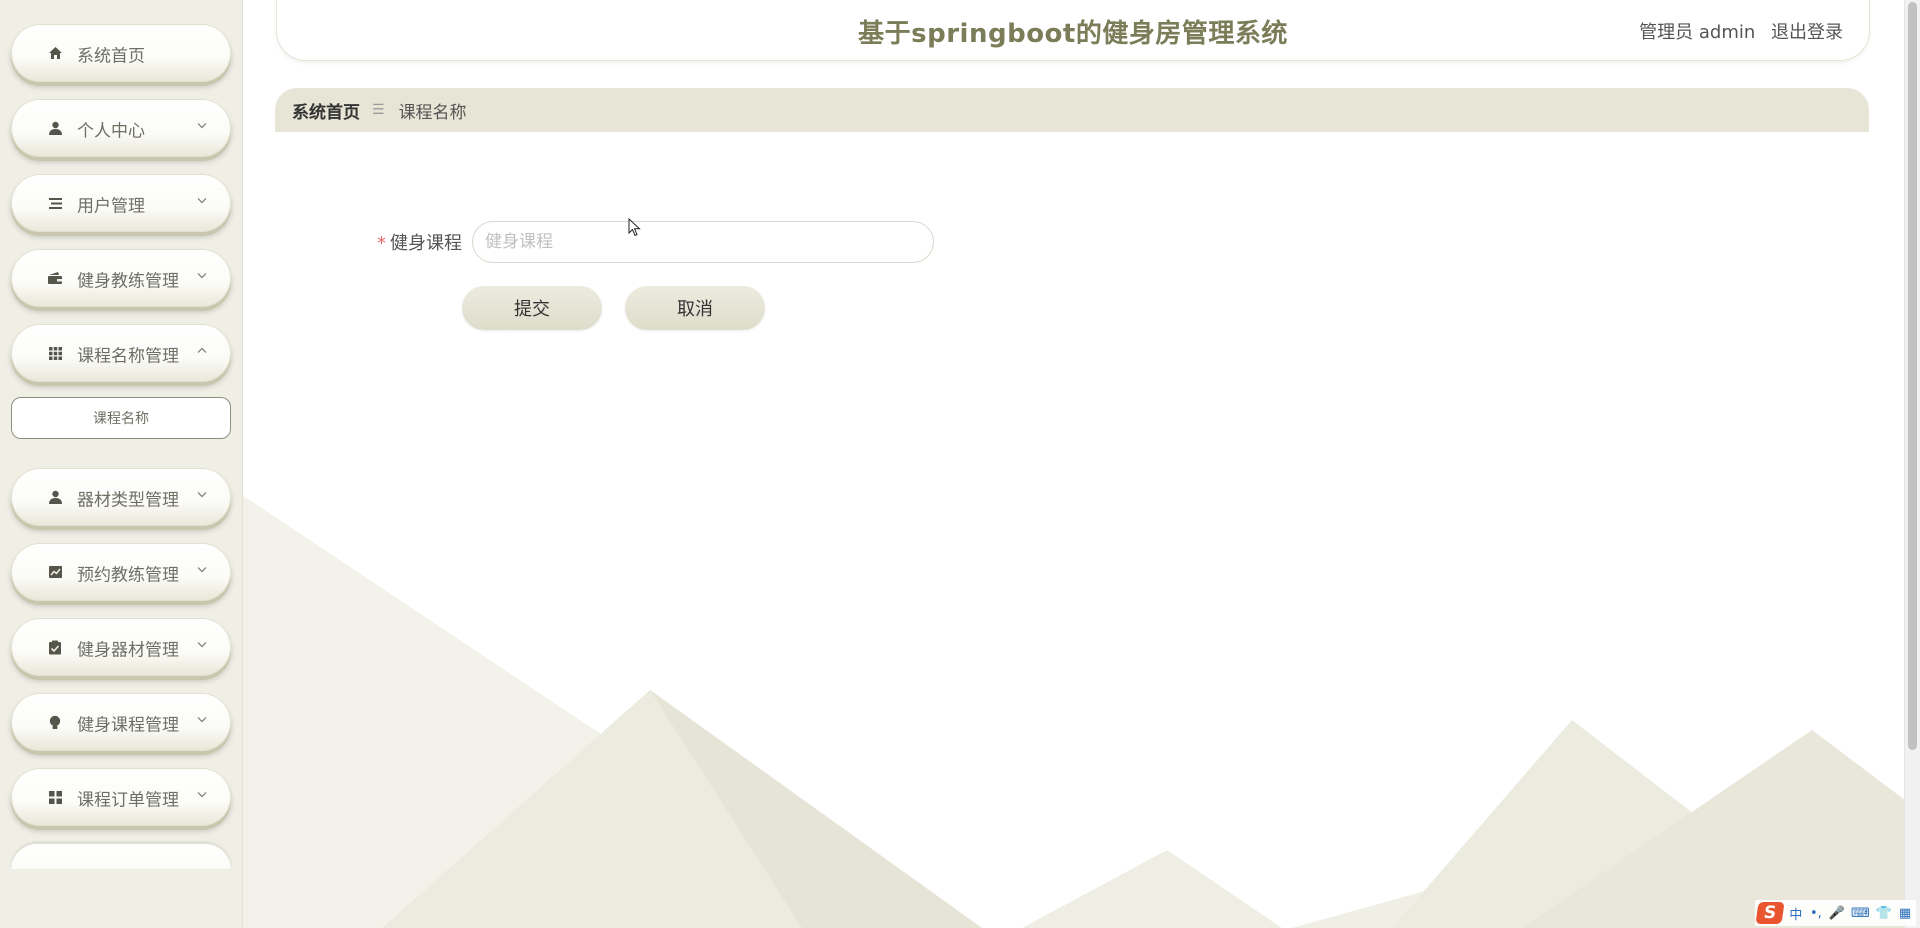  What do you see at coordinates (111, 131) in the screenshot?
I see `sidebar-item-label: 个人中心` at bounding box center [111, 131].